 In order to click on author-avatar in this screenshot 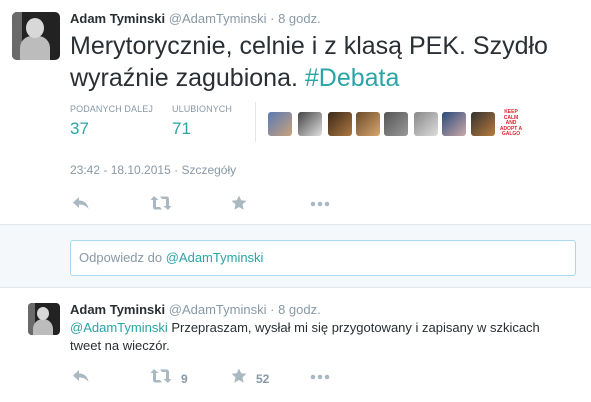, I will do `click(36, 36)`.